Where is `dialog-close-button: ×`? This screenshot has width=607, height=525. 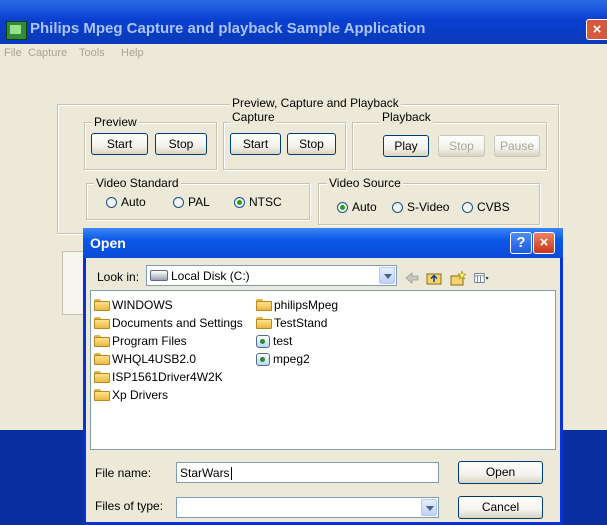 dialog-close-button: × is located at coordinates (544, 243).